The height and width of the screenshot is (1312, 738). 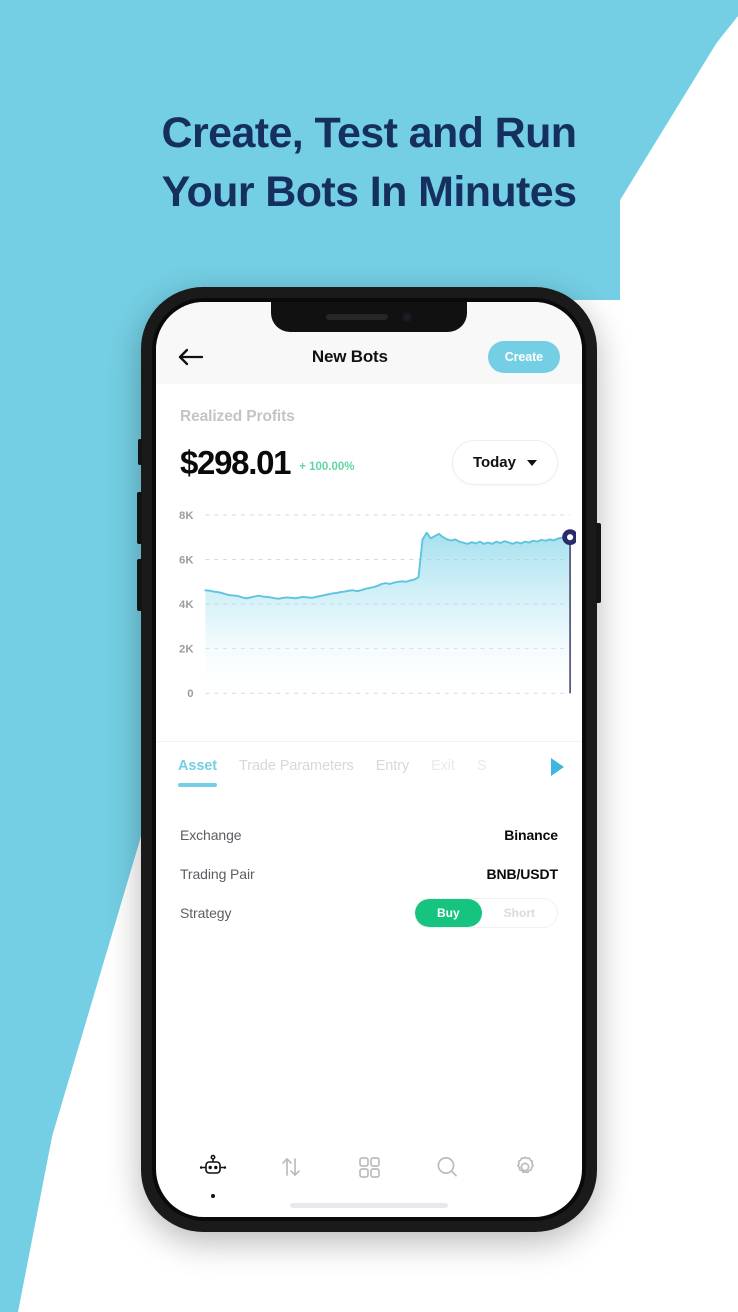 I want to click on nav-item-settings, so click(x=525, y=1167).